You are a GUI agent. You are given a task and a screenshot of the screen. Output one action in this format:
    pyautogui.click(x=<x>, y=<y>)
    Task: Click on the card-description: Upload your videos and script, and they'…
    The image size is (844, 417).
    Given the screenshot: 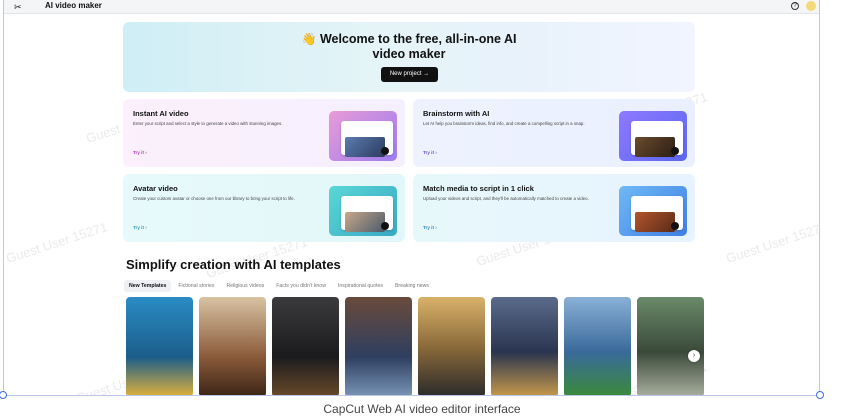 What is the action you would take?
    pyautogui.click(x=506, y=198)
    